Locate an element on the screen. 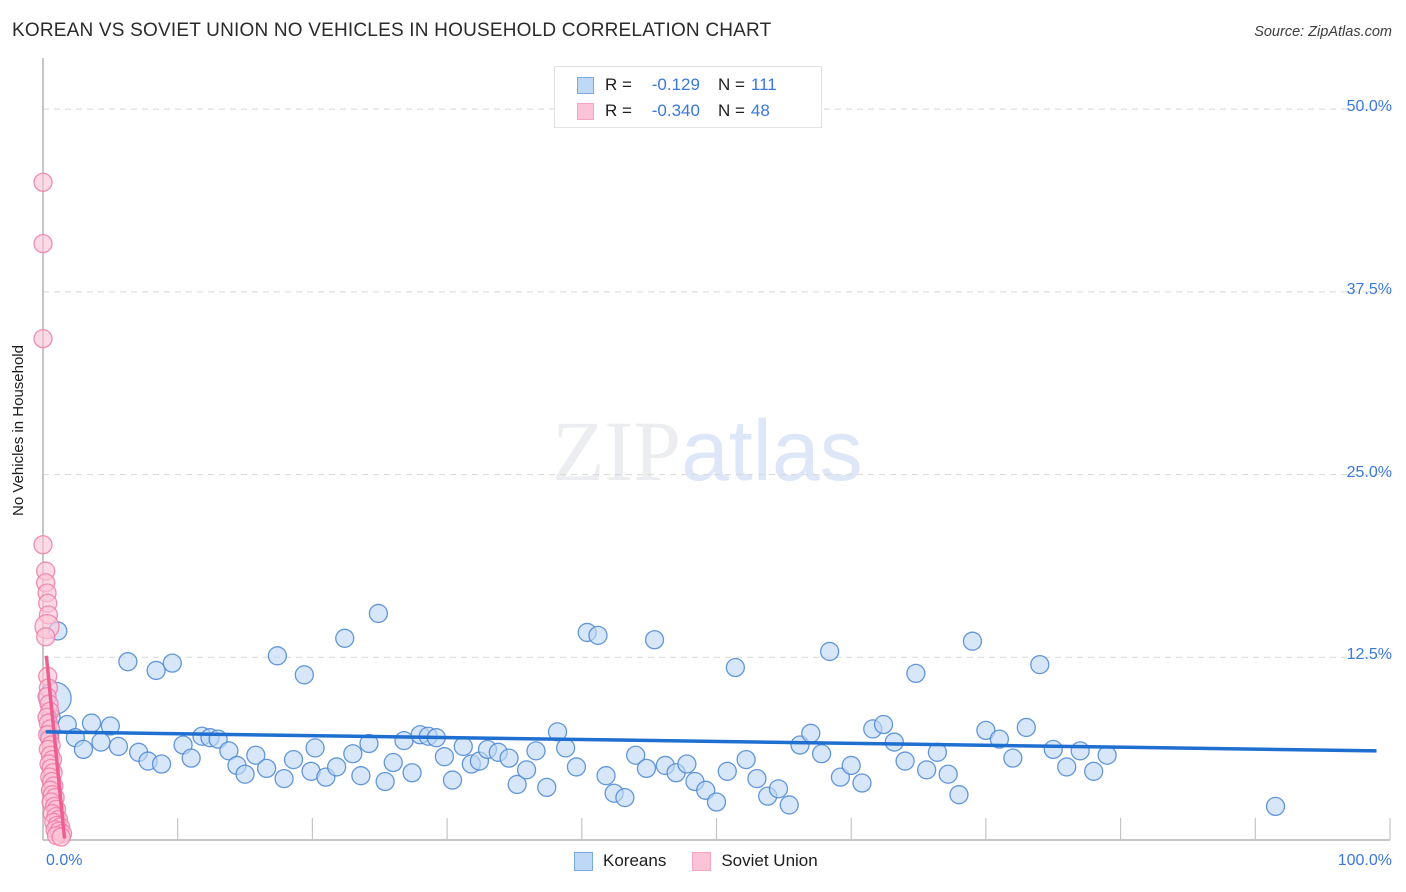 This screenshot has height=892, width=1406. legend-label-koreans: Koreans is located at coordinates (635, 860).